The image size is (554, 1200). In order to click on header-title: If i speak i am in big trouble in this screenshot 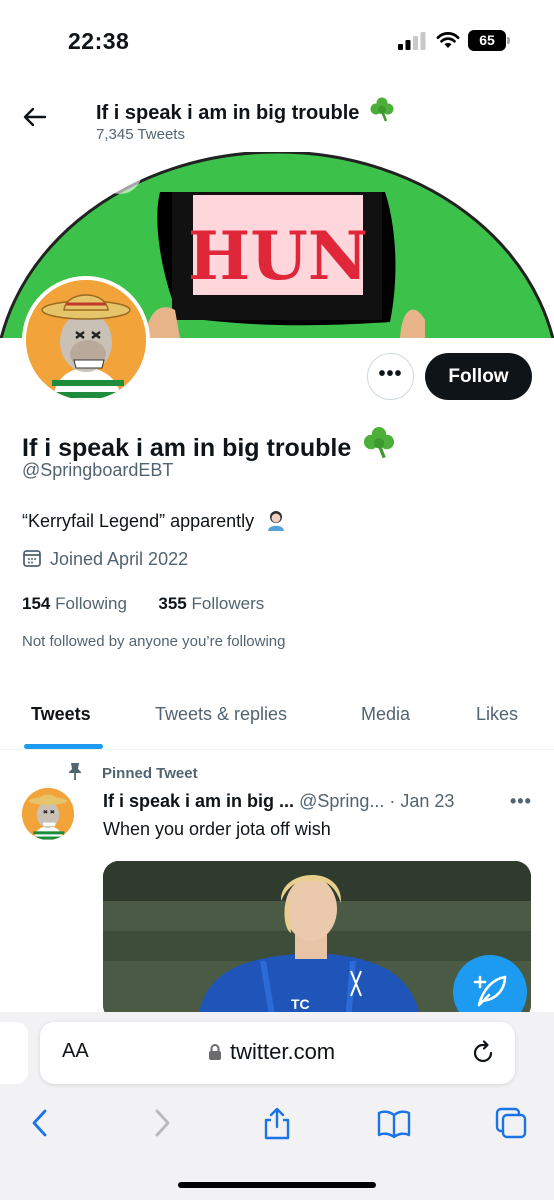, I will do `click(245, 110)`.